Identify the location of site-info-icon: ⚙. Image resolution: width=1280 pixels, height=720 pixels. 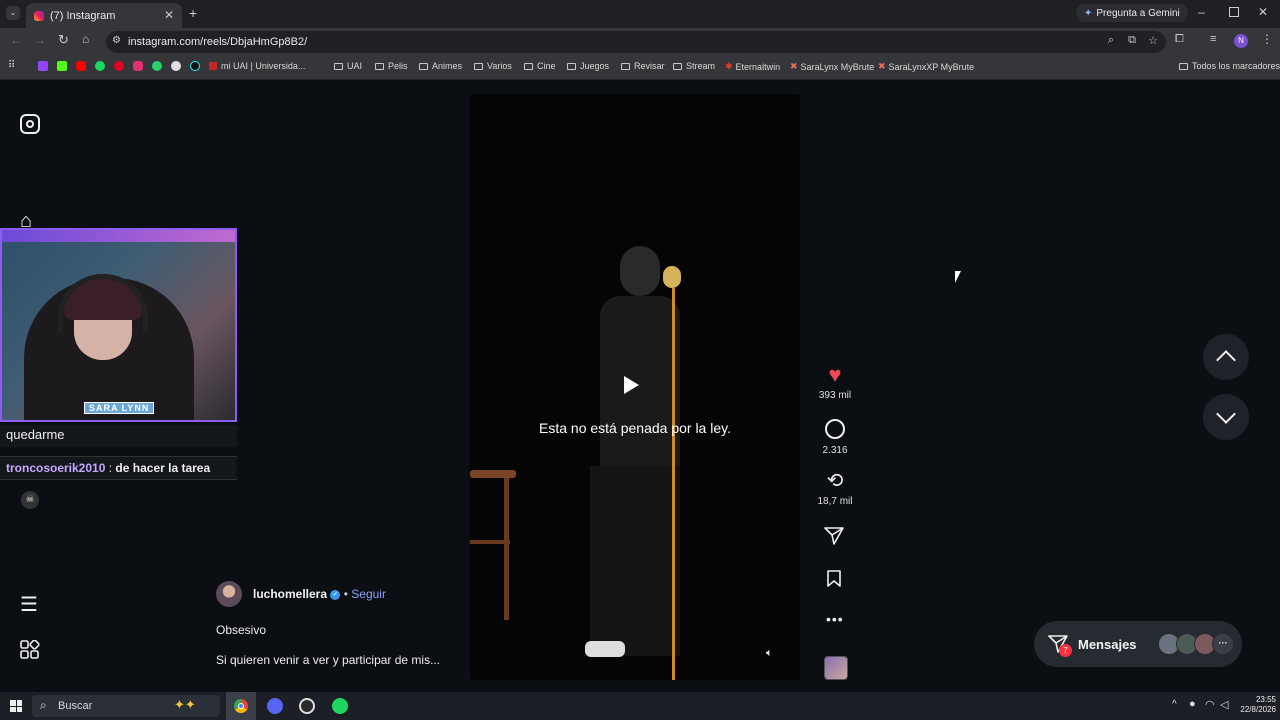
(116, 40).